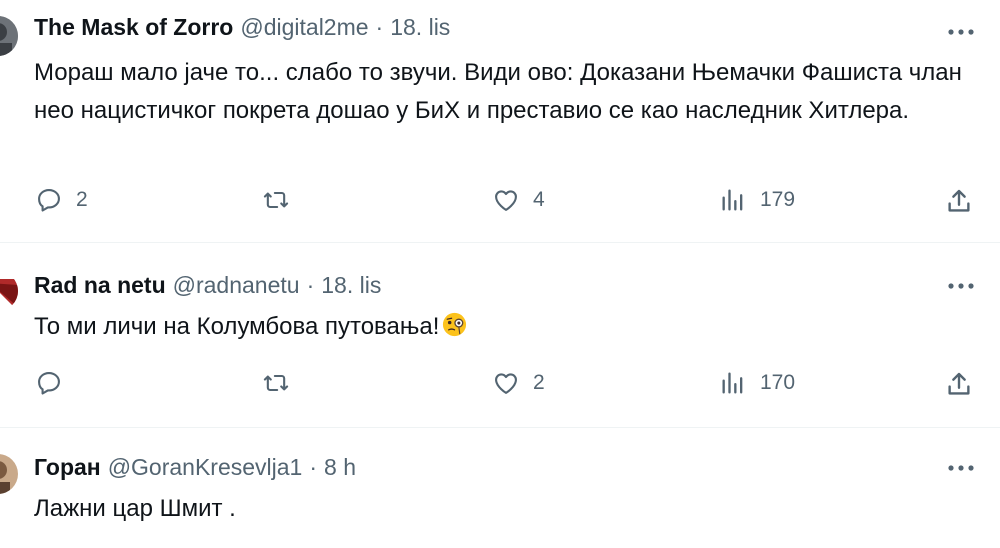  I want to click on tweet-header: The Mask of Zorro @digital2me · 18. lis, so click(242, 27).